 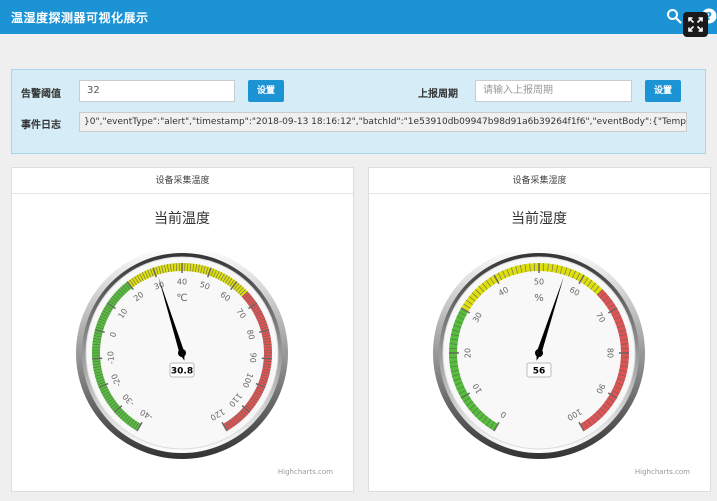 What do you see at coordinates (539, 218) in the screenshot?
I see `humidity-gauge-title: 当前湿度` at bounding box center [539, 218].